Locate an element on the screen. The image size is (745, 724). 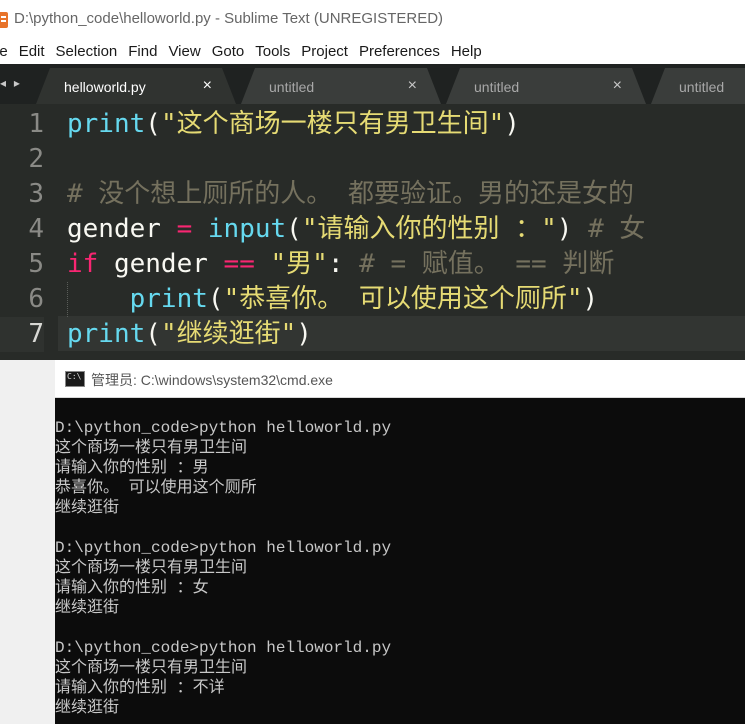
code-line: print("继续逛街") is located at coordinates (189, 334).